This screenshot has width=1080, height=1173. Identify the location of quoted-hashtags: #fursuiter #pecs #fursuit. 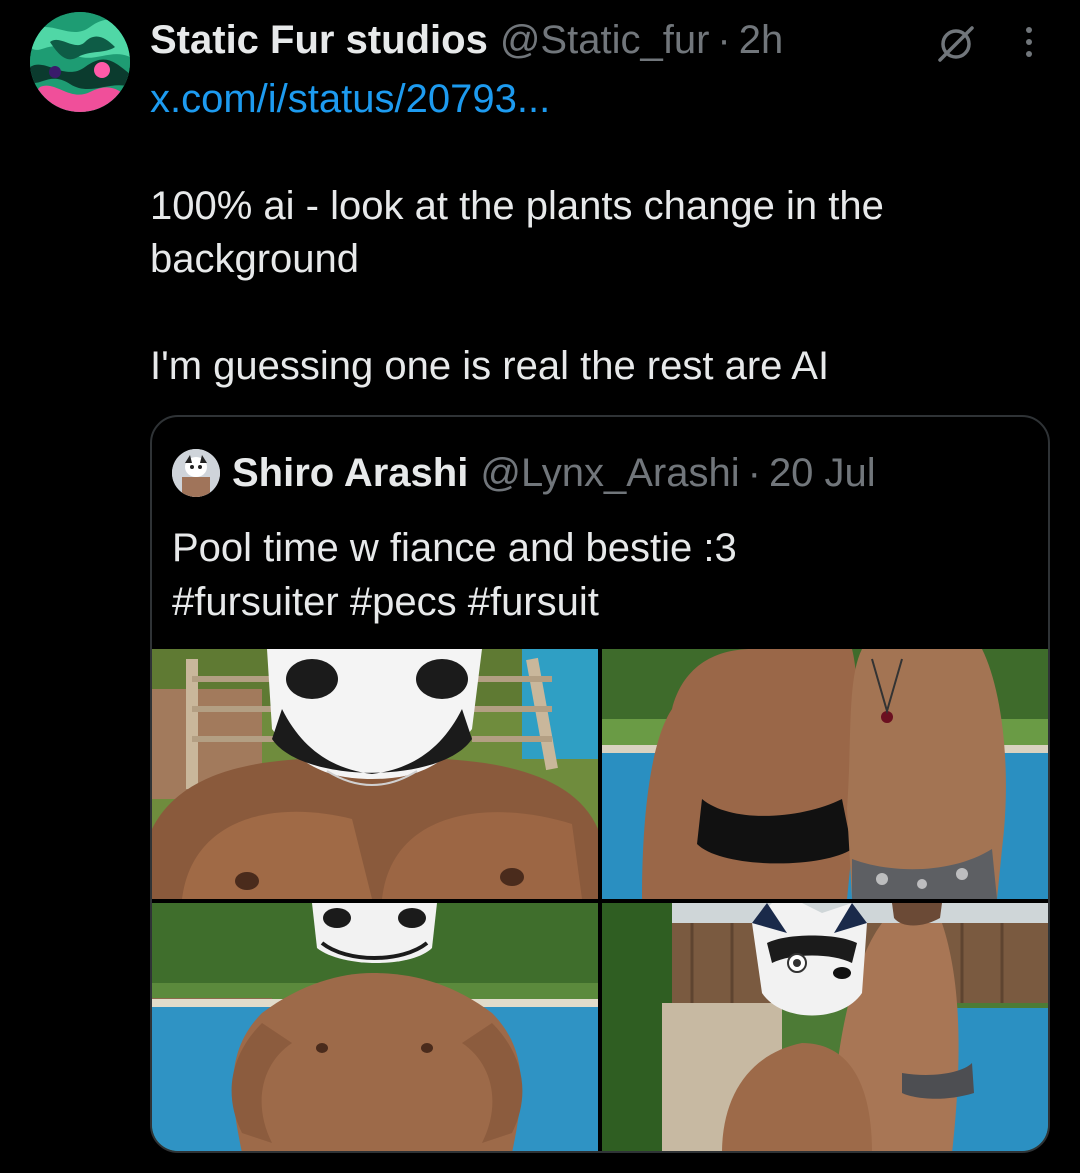
(602, 602).